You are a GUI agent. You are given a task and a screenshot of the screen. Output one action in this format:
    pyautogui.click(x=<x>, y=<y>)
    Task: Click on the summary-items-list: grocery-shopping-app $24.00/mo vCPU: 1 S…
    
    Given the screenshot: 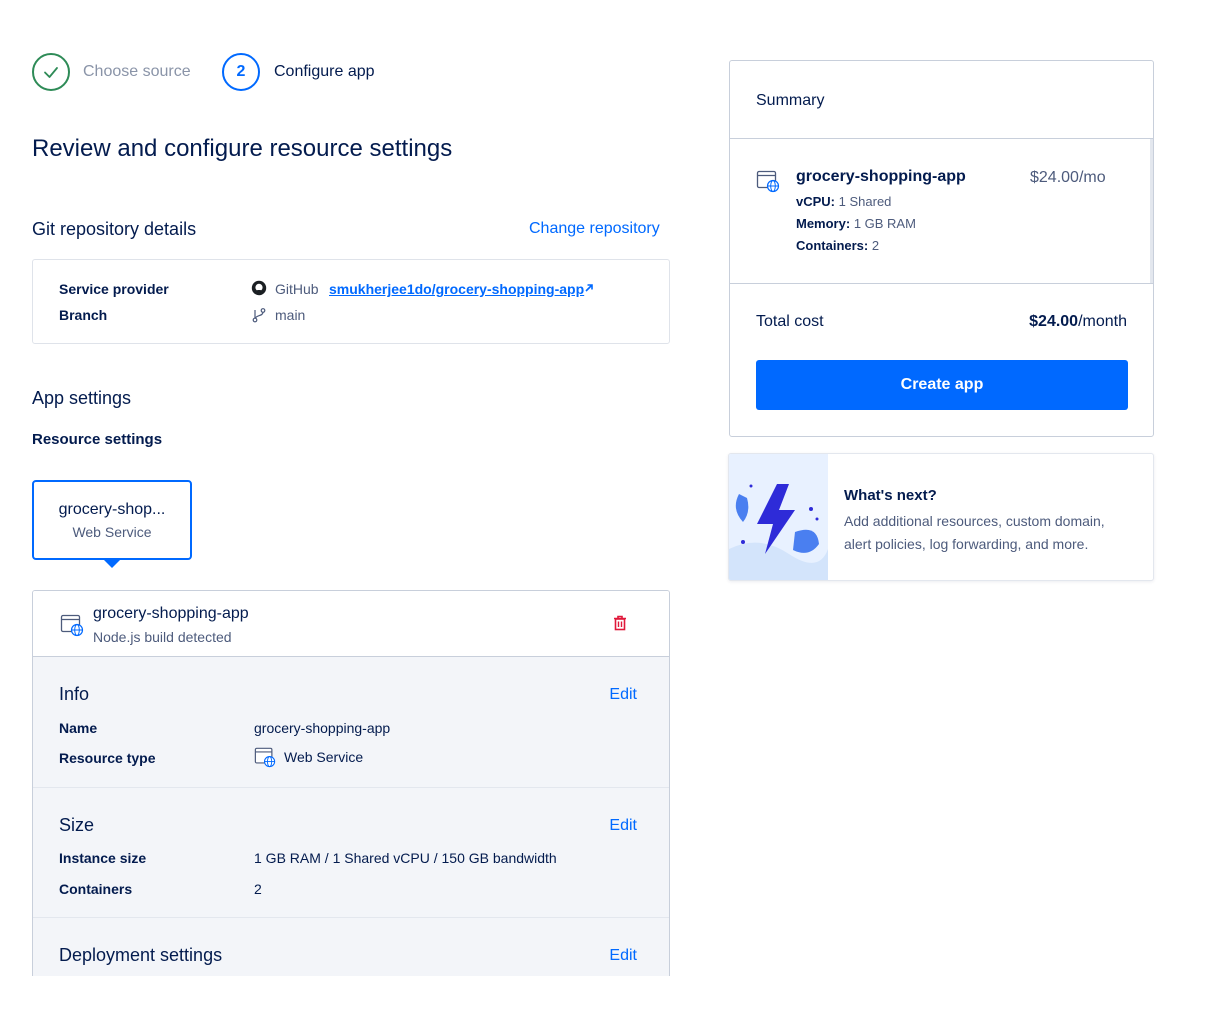 What is the action you would take?
    pyautogui.click(x=941, y=211)
    